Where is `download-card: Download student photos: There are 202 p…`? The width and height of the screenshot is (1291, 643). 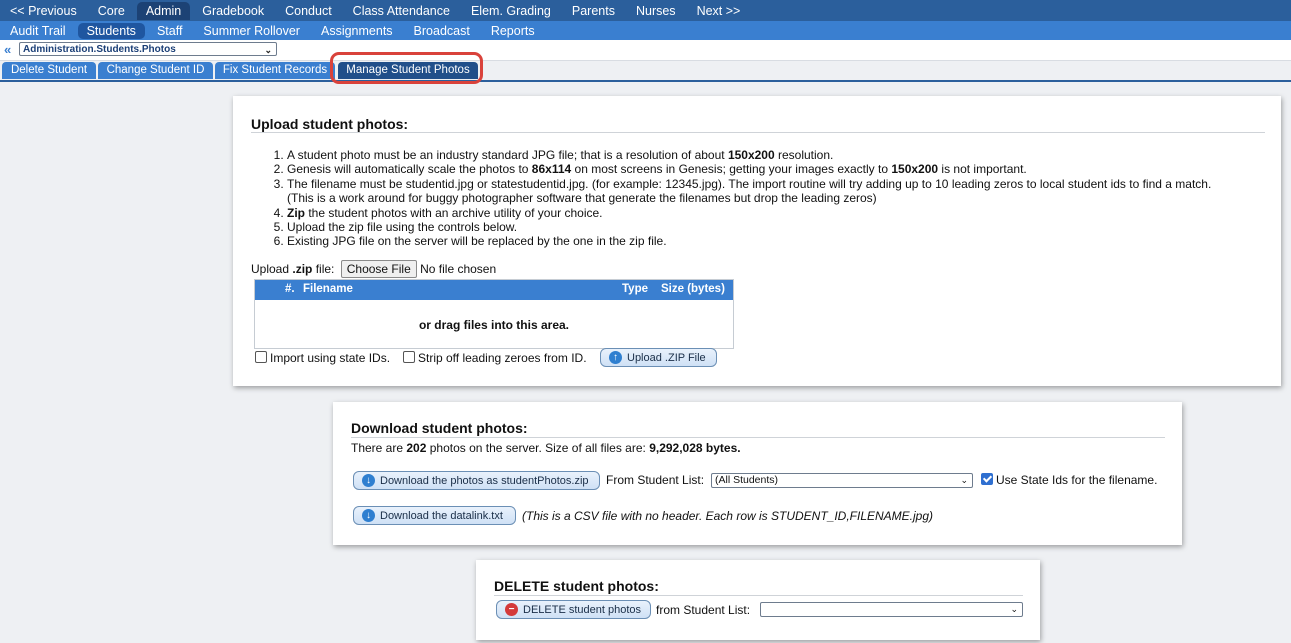 download-card: Download student photos: There are 202 p… is located at coordinates (757, 473).